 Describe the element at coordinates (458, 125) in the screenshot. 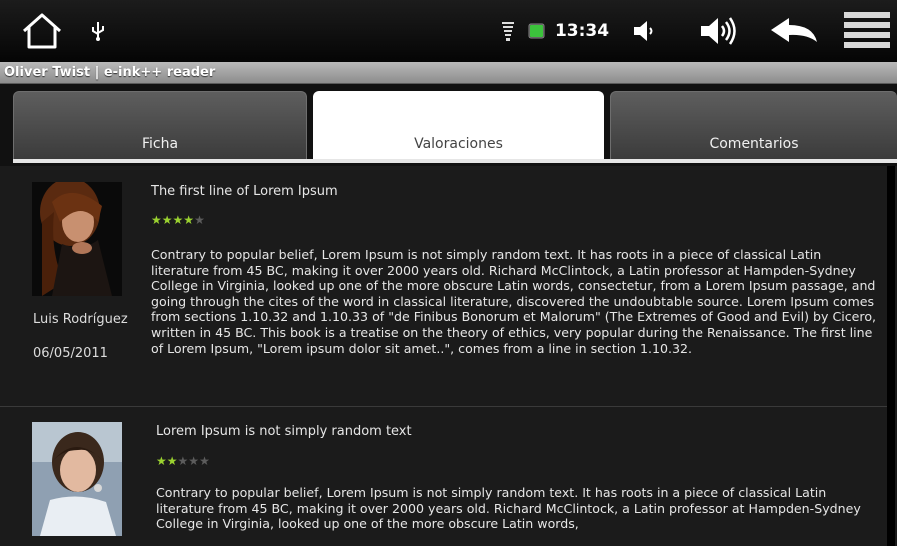

I see `tab-valoraciones: Valoraciones` at that location.